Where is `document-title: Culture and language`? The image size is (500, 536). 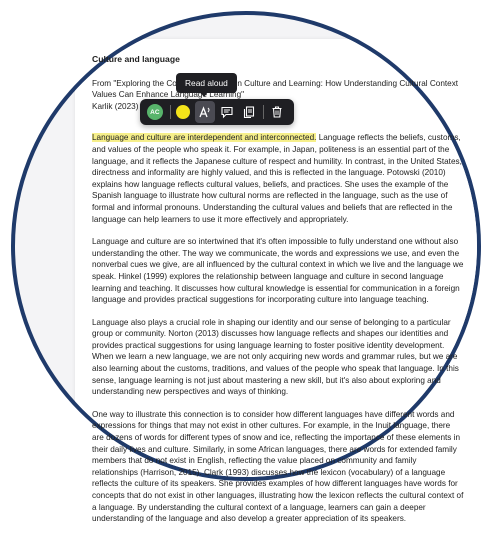
document-title: Culture and language is located at coordinates (136, 59).